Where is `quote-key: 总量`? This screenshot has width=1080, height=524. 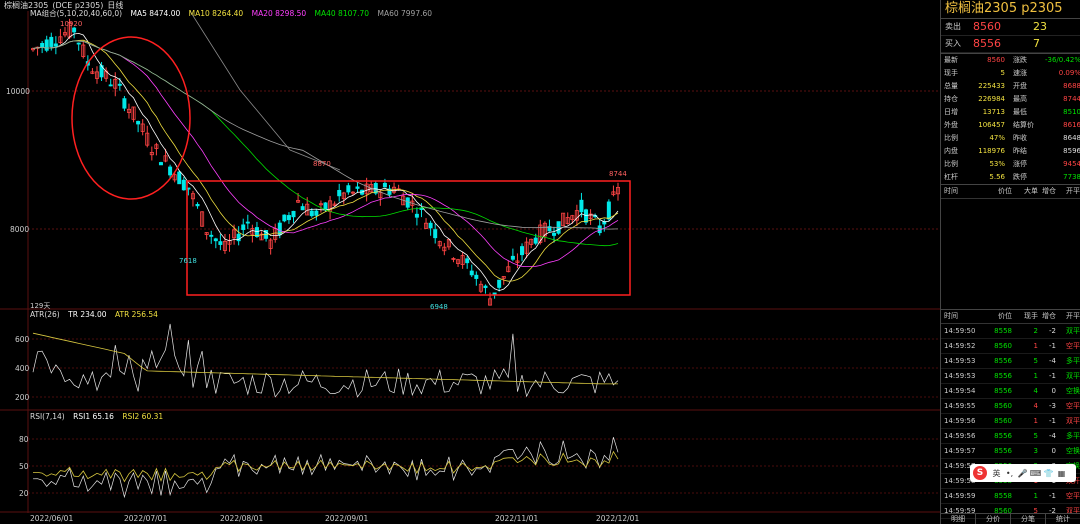
quote-key: 总量 is located at coordinates (951, 86).